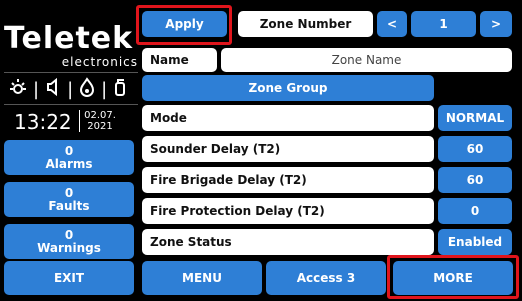 Image resolution: width=522 pixels, height=301 pixels. What do you see at coordinates (53, 89) in the screenshot?
I see `speaker-icon` at bounding box center [53, 89].